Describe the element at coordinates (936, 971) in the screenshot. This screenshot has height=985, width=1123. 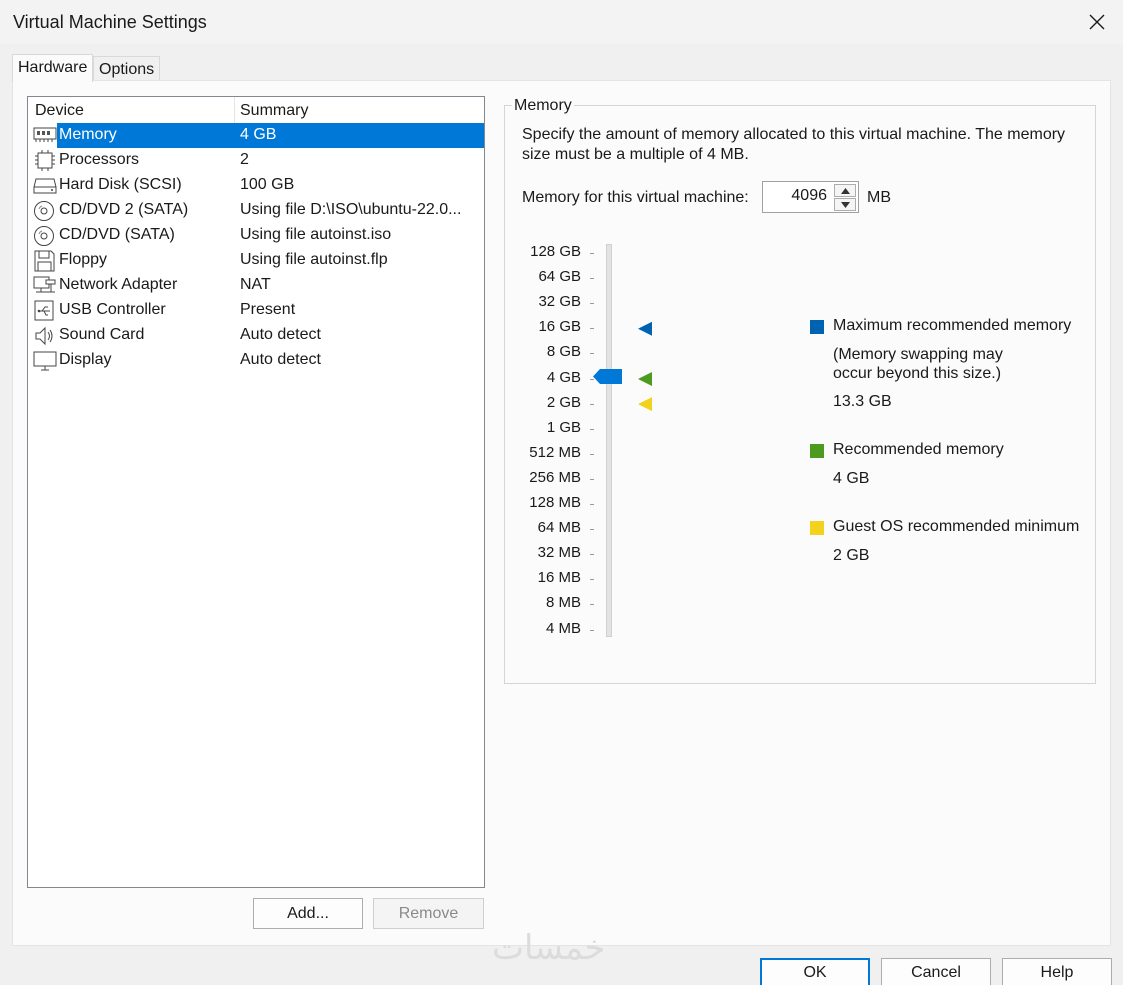
I see `cancel-button: Cancel` at that location.